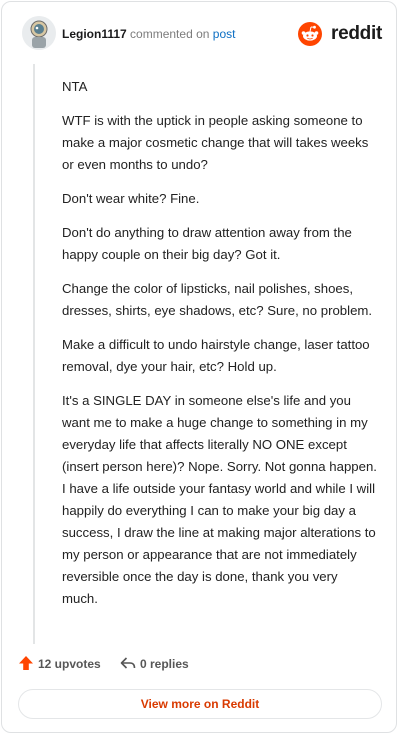 Image resolution: width=400 pixels, height=736 pixels. What do you see at coordinates (356, 33) in the screenshot?
I see `reddit-wordmark: reddit` at bounding box center [356, 33].